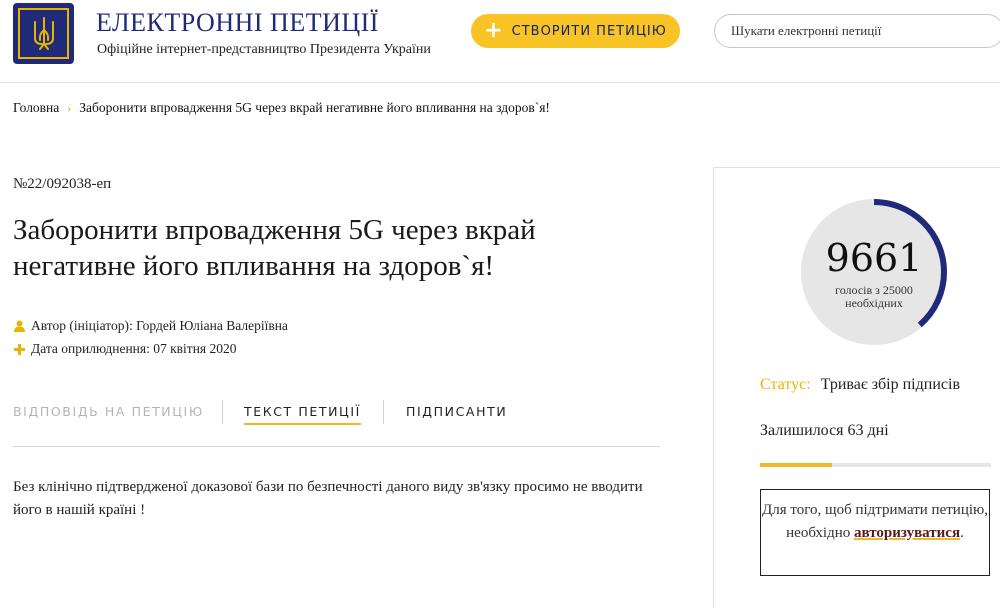  I want to click on tab-answer: ВІДПОВІДЬ НА ПЕТИЦІЮ, so click(108, 411).